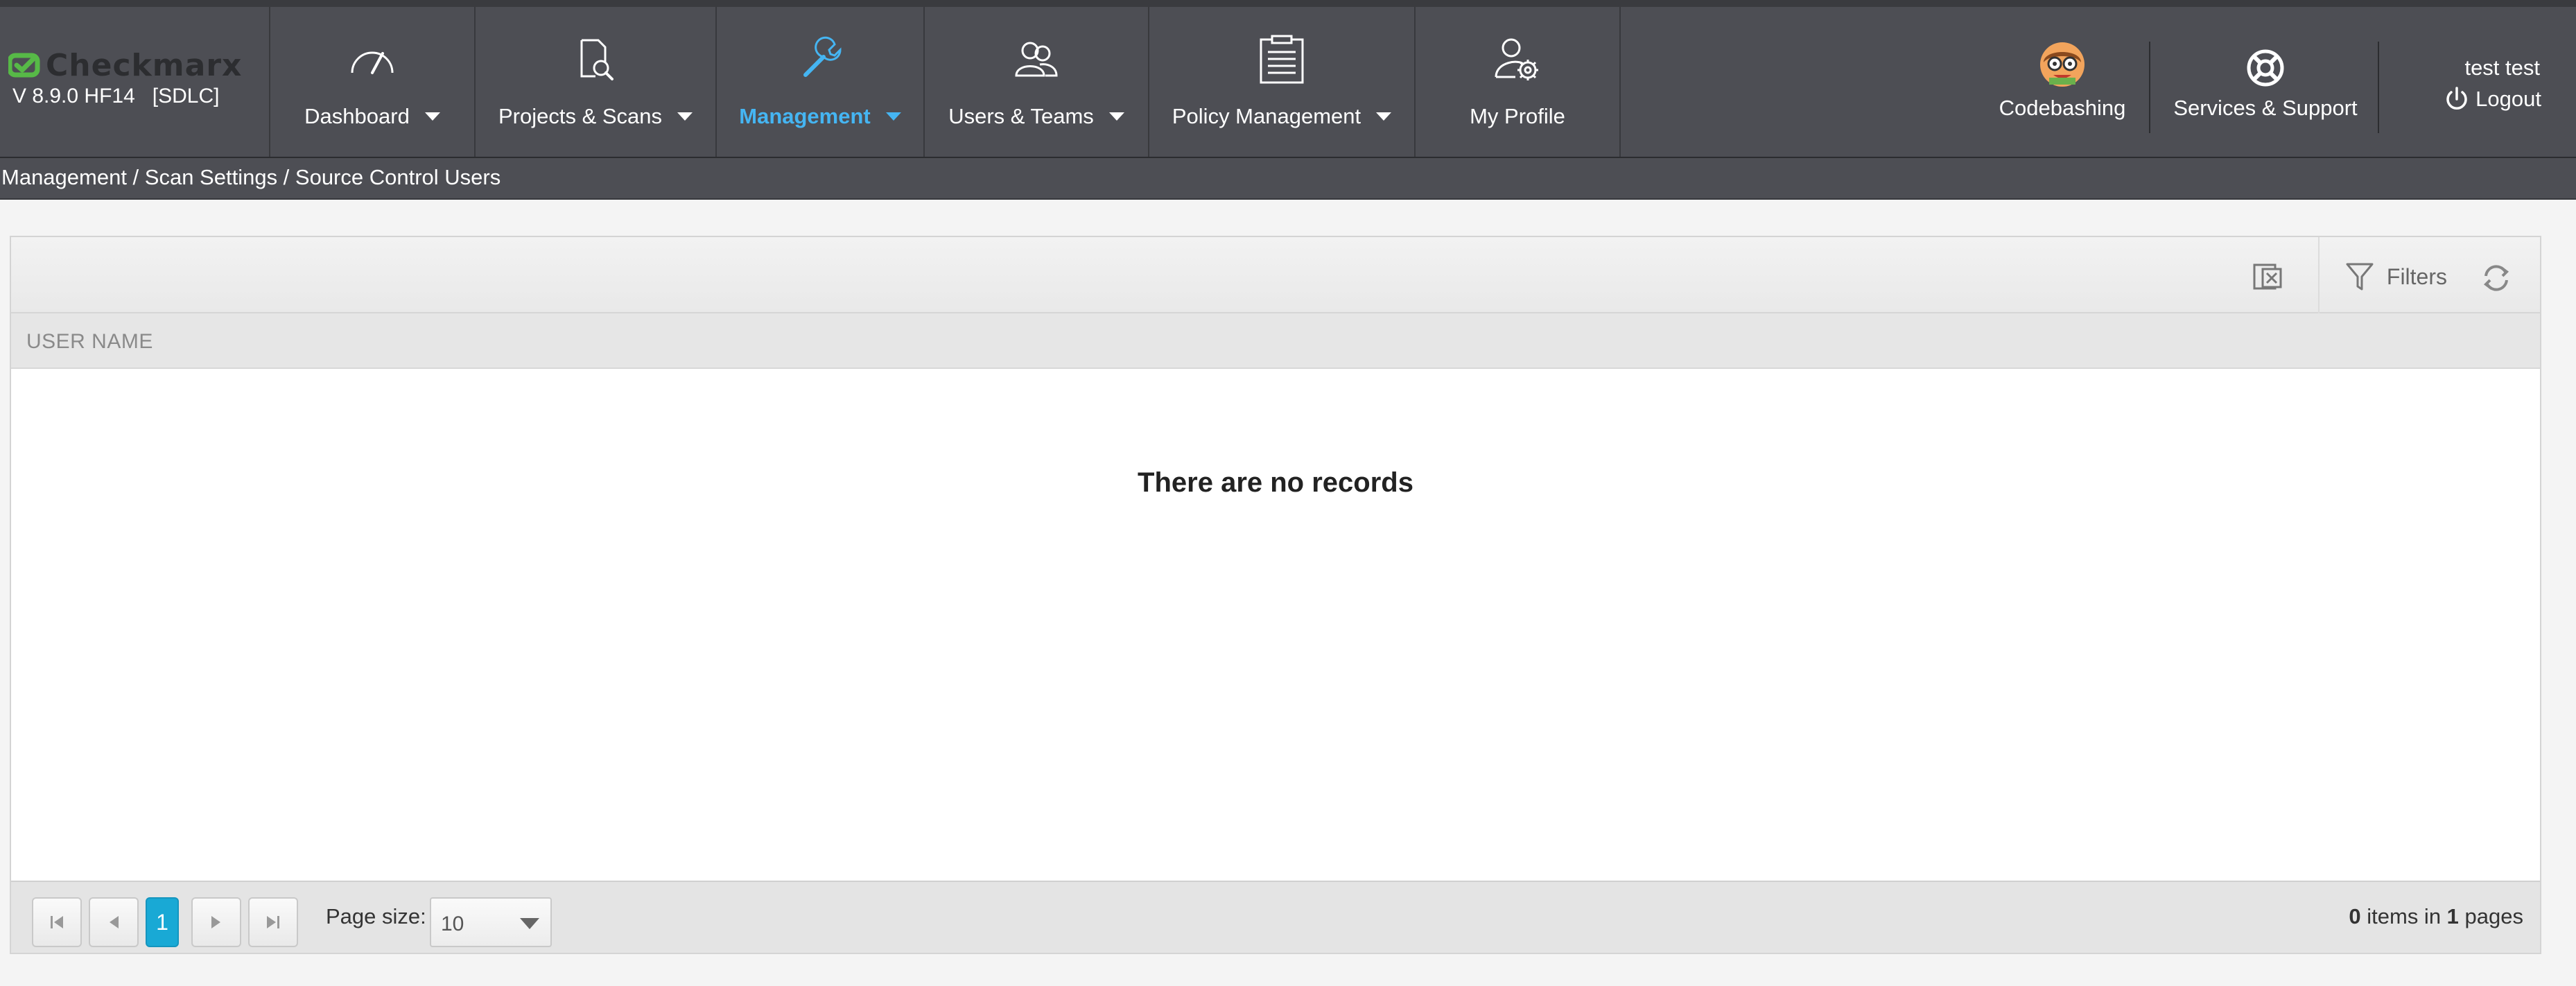 Image resolution: width=2576 pixels, height=986 pixels. I want to click on nav-policy-management: Policy Management, so click(1282, 82).